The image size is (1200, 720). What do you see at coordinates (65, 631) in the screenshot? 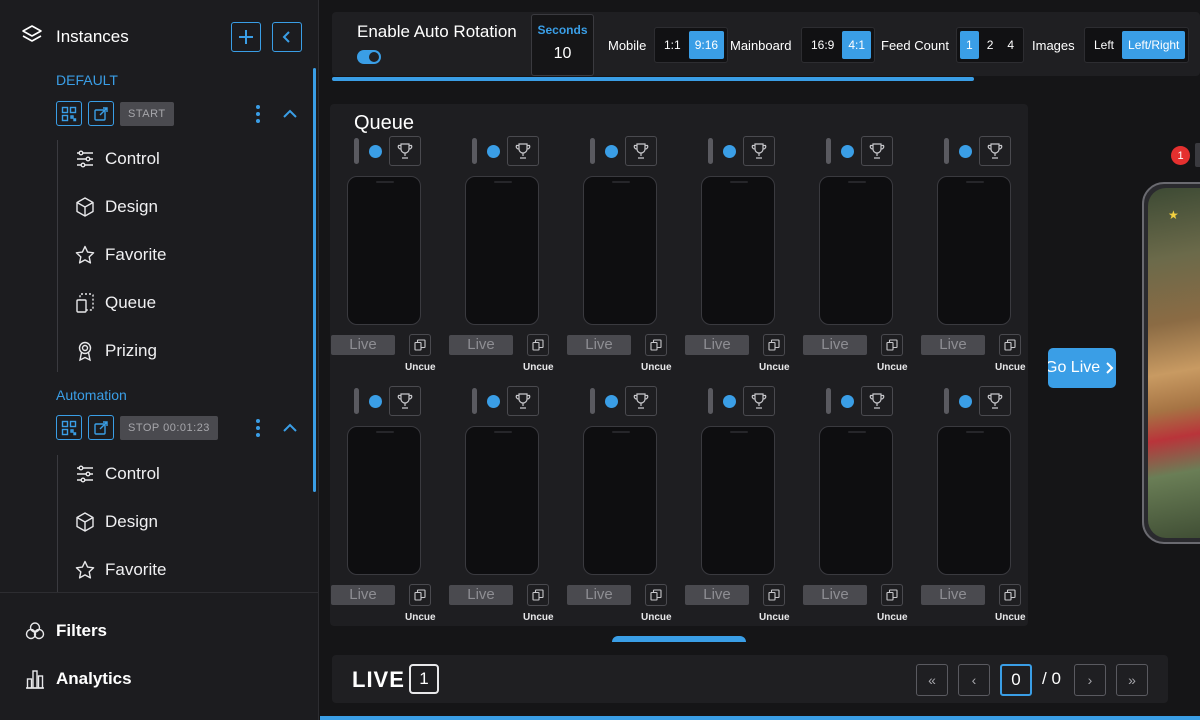
I see `nav-filters: Filters` at bounding box center [65, 631].